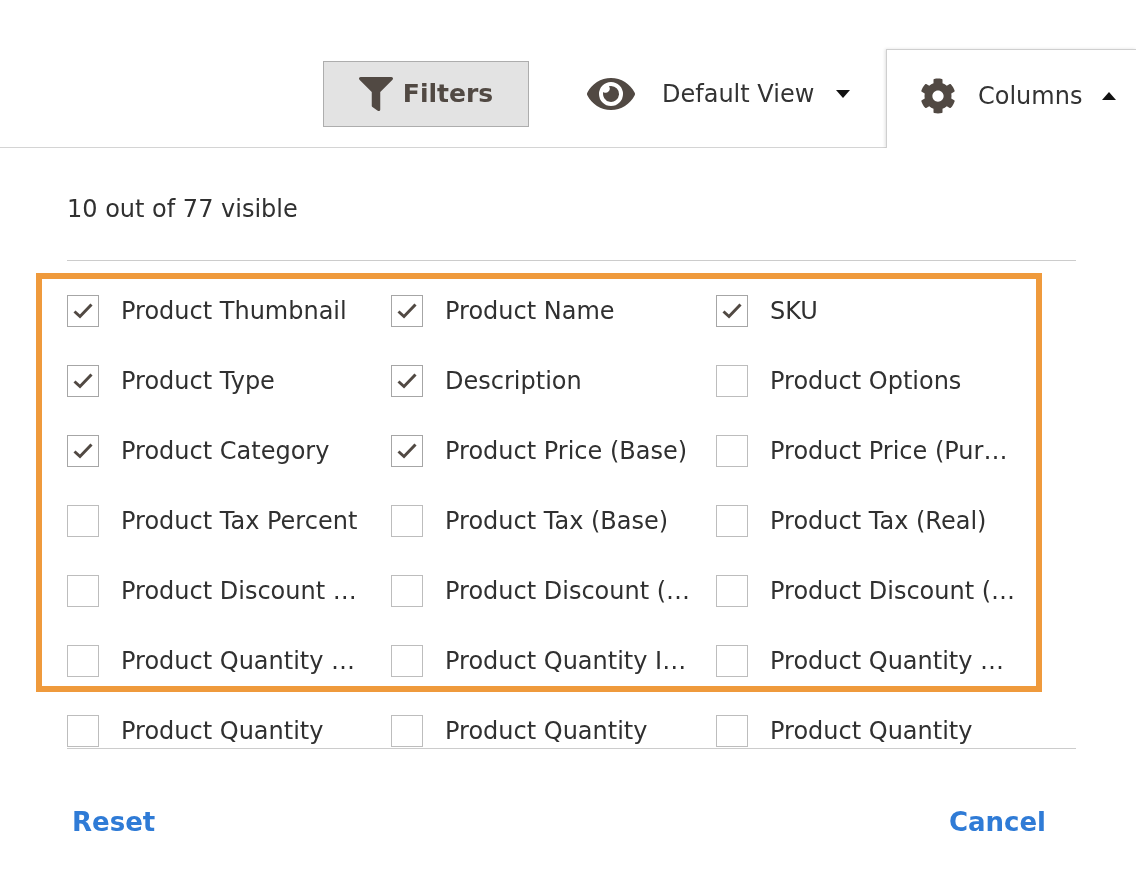 The height and width of the screenshot is (874, 1136). What do you see at coordinates (239, 521) in the screenshot?
I see `column-option-label: Product Tax Percent` at bounding box center [239, 521].